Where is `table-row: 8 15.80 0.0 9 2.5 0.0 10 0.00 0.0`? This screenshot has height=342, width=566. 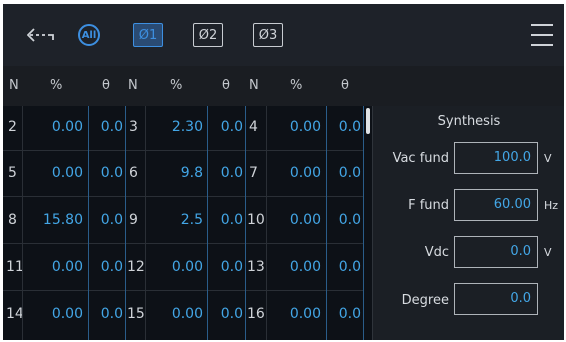
table-row: 8 15.80 0.0 9 2.5 0.0 10 0.00 0.0 is located at coordinates (183, 221).